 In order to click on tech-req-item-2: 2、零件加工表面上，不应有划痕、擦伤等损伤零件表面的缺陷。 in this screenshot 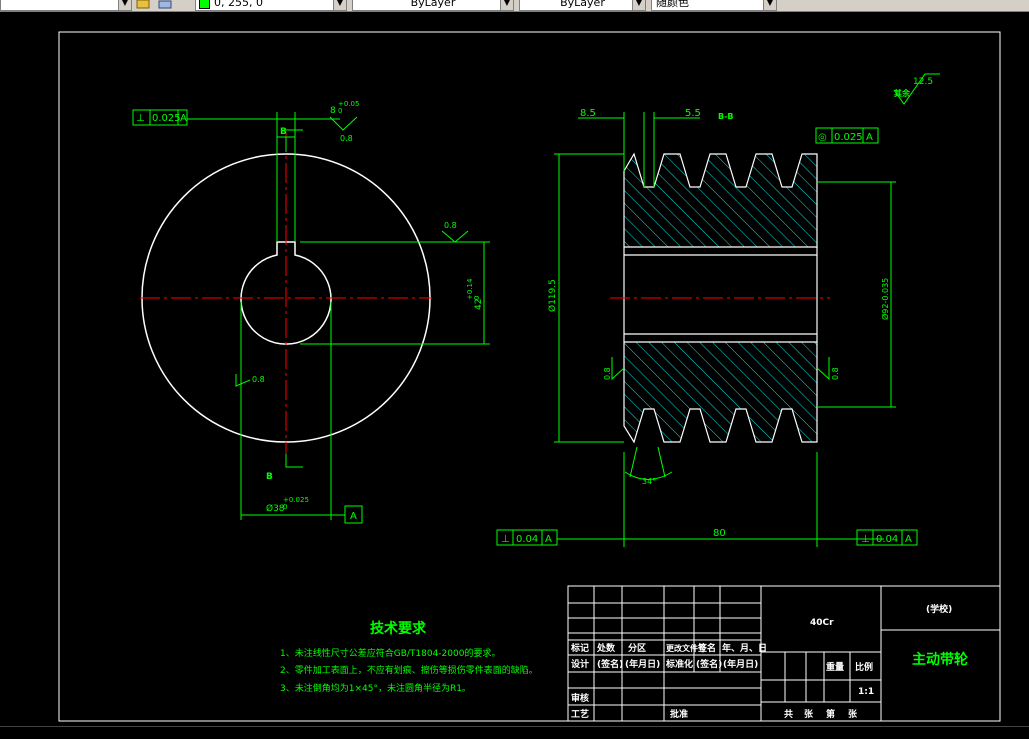, I will do `click(409, 670)`.